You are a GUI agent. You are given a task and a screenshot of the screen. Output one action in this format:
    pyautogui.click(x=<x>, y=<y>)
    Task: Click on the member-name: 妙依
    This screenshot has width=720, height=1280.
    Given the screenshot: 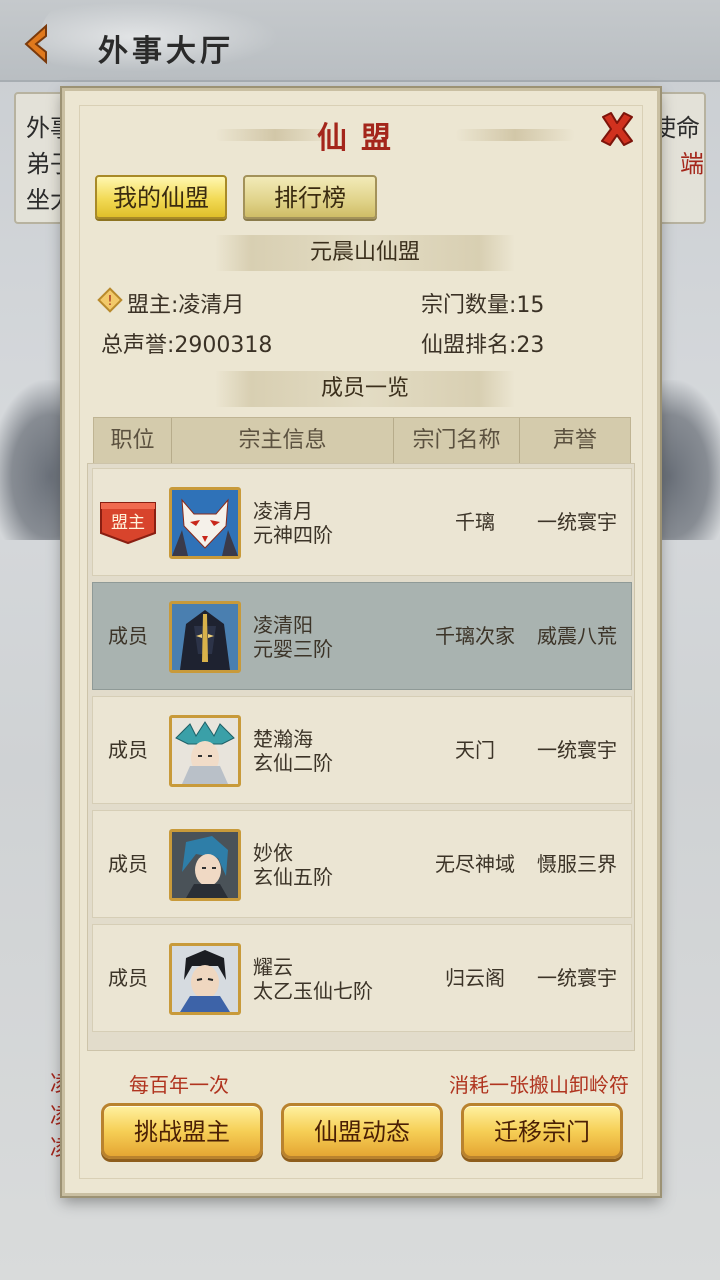 What is the action you would take?
    pyautogui.click(x=273, y=853)
    